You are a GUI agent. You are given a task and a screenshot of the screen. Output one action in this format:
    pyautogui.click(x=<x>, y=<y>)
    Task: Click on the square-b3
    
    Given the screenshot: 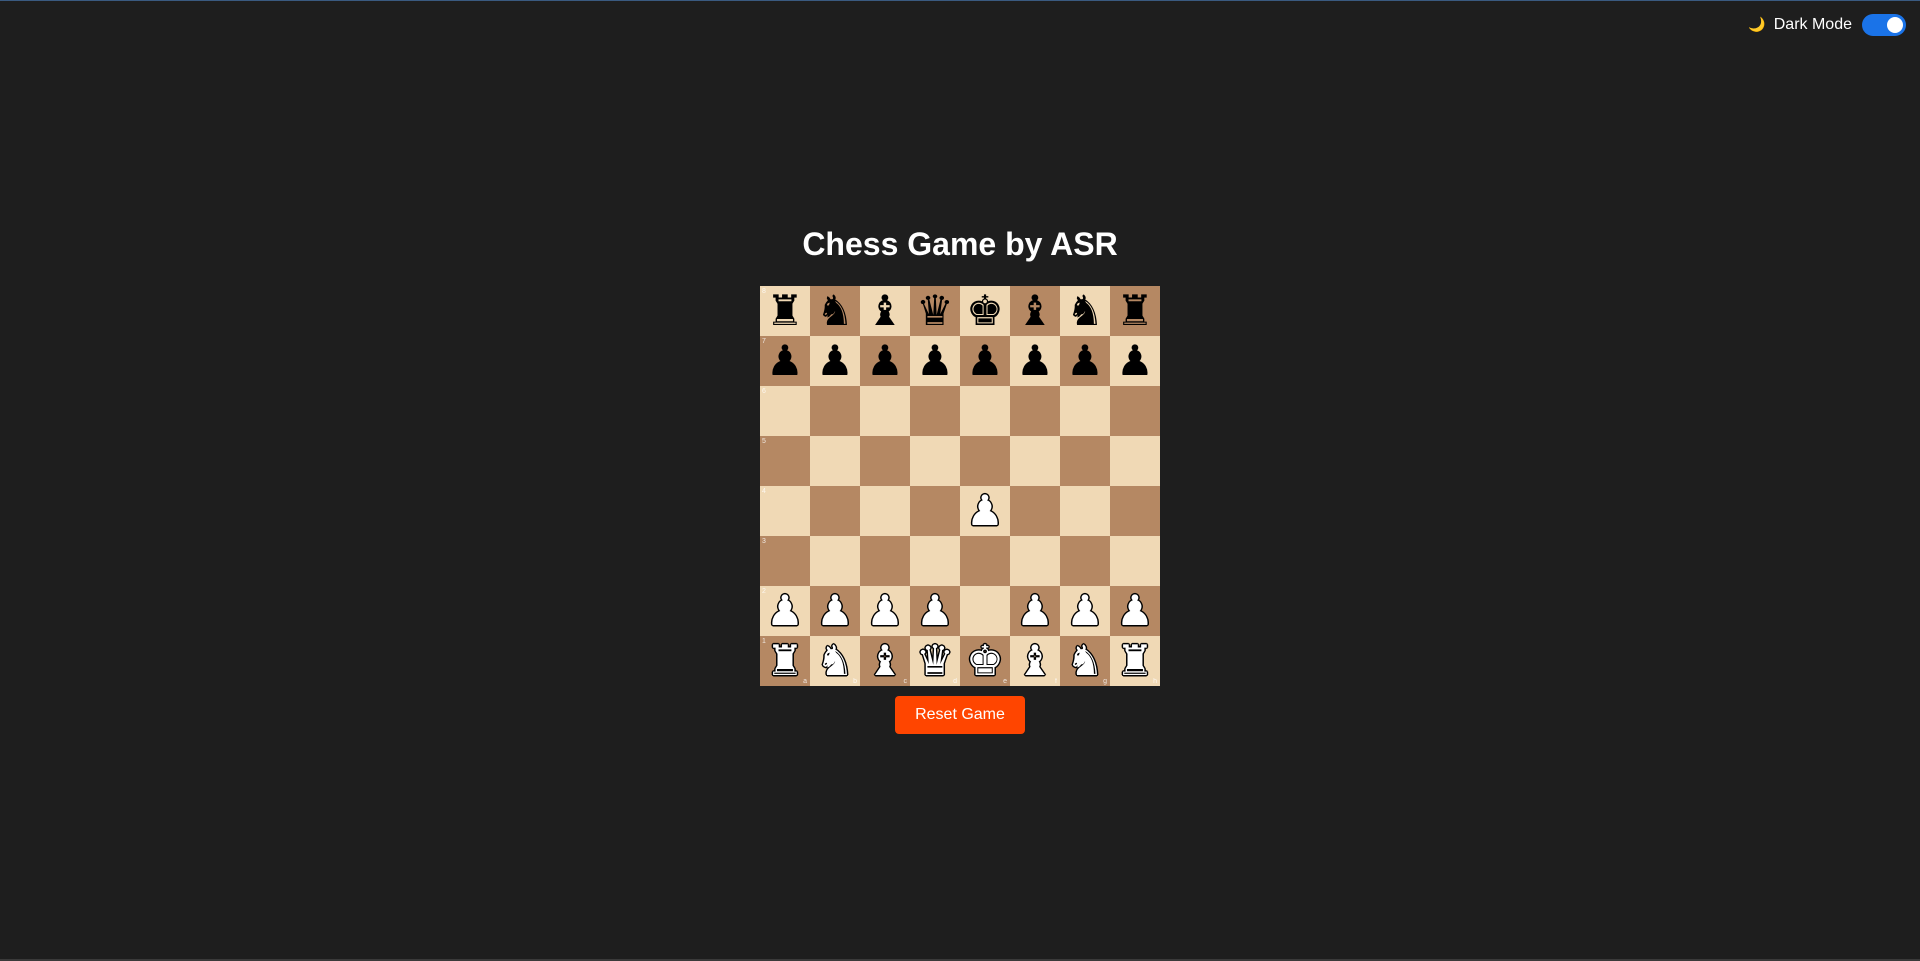 What is the action you would take?
    pyautogui.click(x=835, y=561)
    